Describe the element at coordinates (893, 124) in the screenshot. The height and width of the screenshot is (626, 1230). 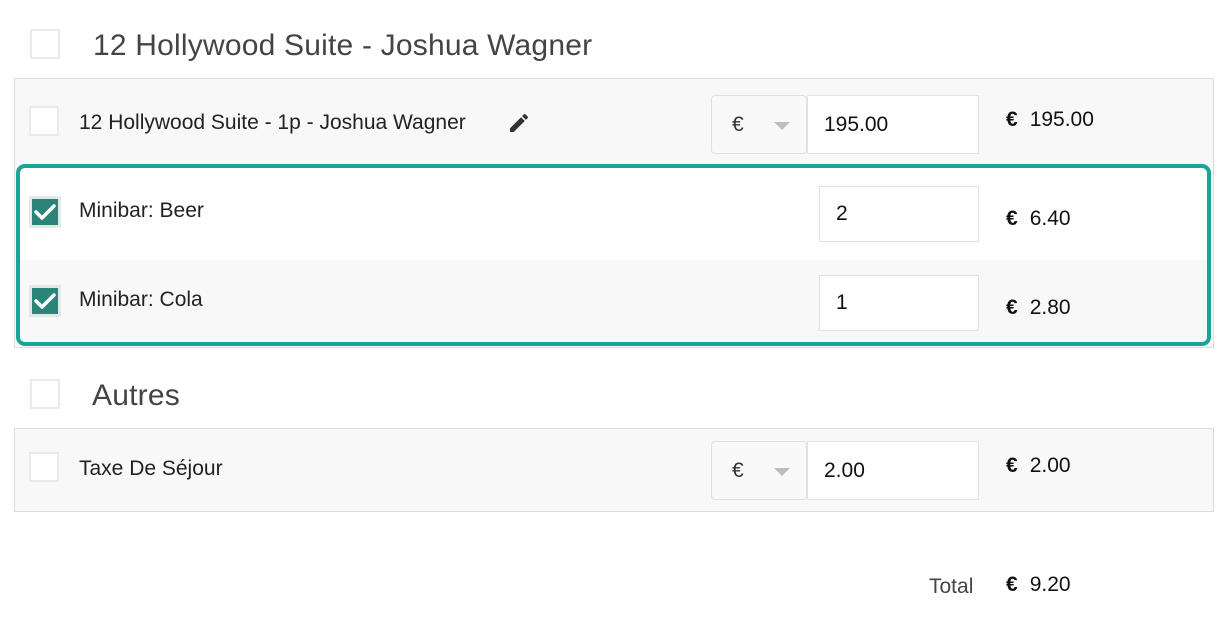
I see `price-input: 195.00` at that location.